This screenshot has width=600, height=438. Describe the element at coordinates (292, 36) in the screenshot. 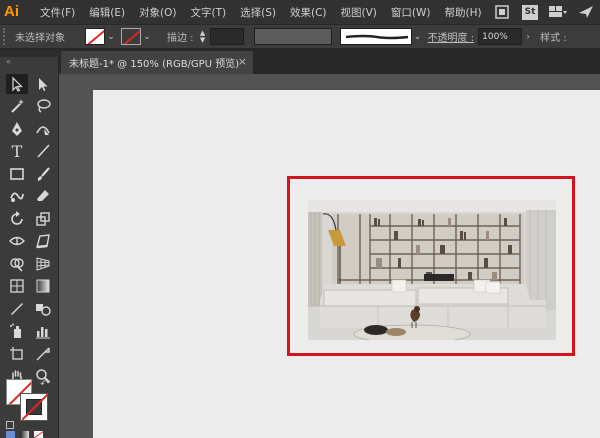

I see `variable-width-profile` at that location.